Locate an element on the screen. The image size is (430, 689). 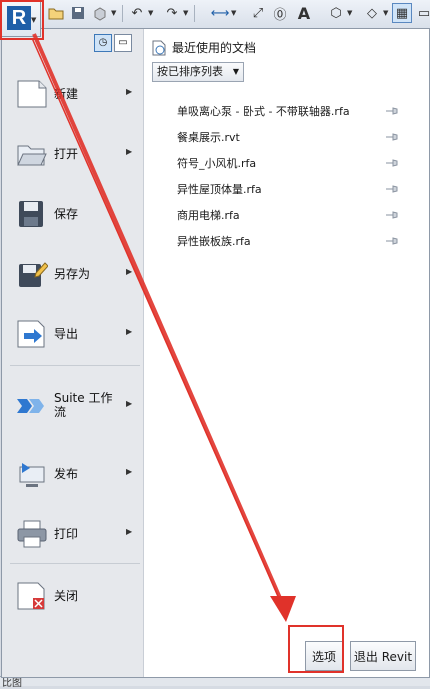
recent-document-name: 单吸离心泵 - 卧式 - 不带联轴器.rfa is located at coordinates (263, 111).